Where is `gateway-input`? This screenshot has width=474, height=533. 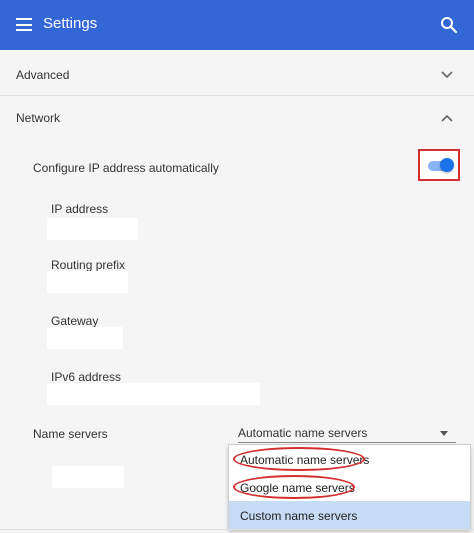 gateway-input is located at coordinates (85, 338).